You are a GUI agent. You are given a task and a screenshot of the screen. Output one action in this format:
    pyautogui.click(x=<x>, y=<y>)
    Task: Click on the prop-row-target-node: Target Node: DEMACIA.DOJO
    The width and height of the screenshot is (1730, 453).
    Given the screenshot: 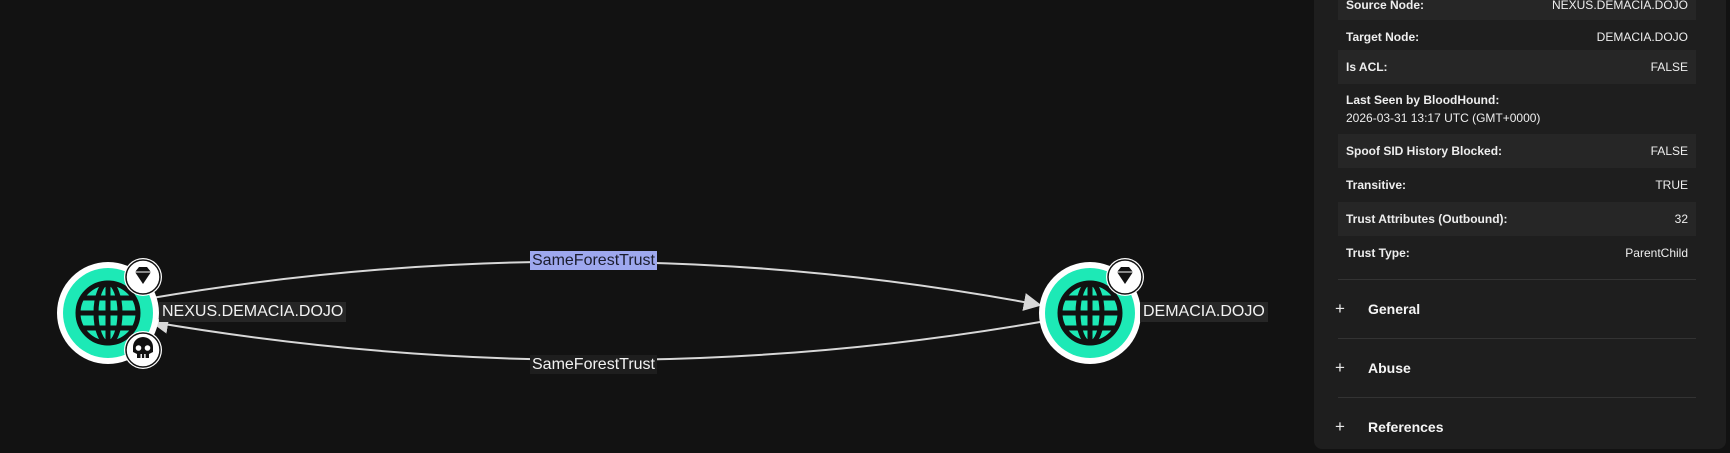 What is the action you would take?
    pyautogui.click(x=1517, y=37)
    